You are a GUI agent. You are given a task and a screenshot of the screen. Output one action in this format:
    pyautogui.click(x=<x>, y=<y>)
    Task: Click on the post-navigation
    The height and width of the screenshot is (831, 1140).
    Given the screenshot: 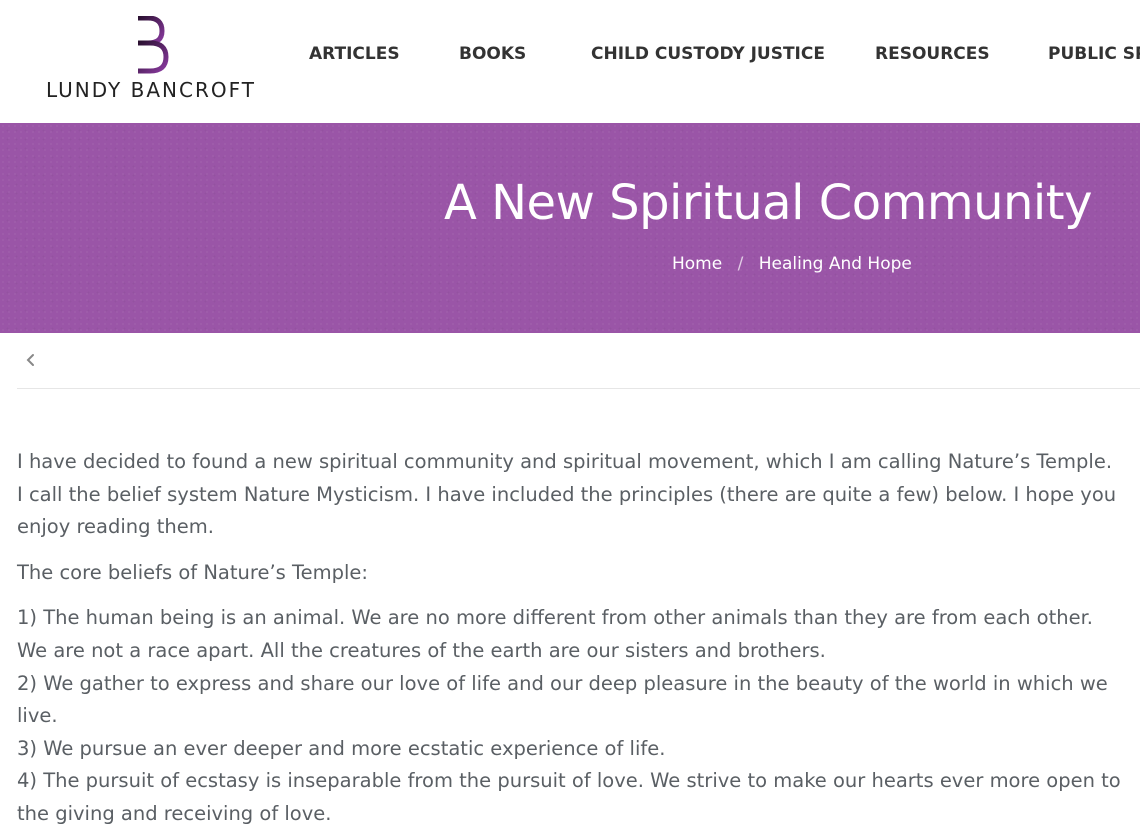 What is the action you would take?
    pyautogui.click(x=578, y=361)
    